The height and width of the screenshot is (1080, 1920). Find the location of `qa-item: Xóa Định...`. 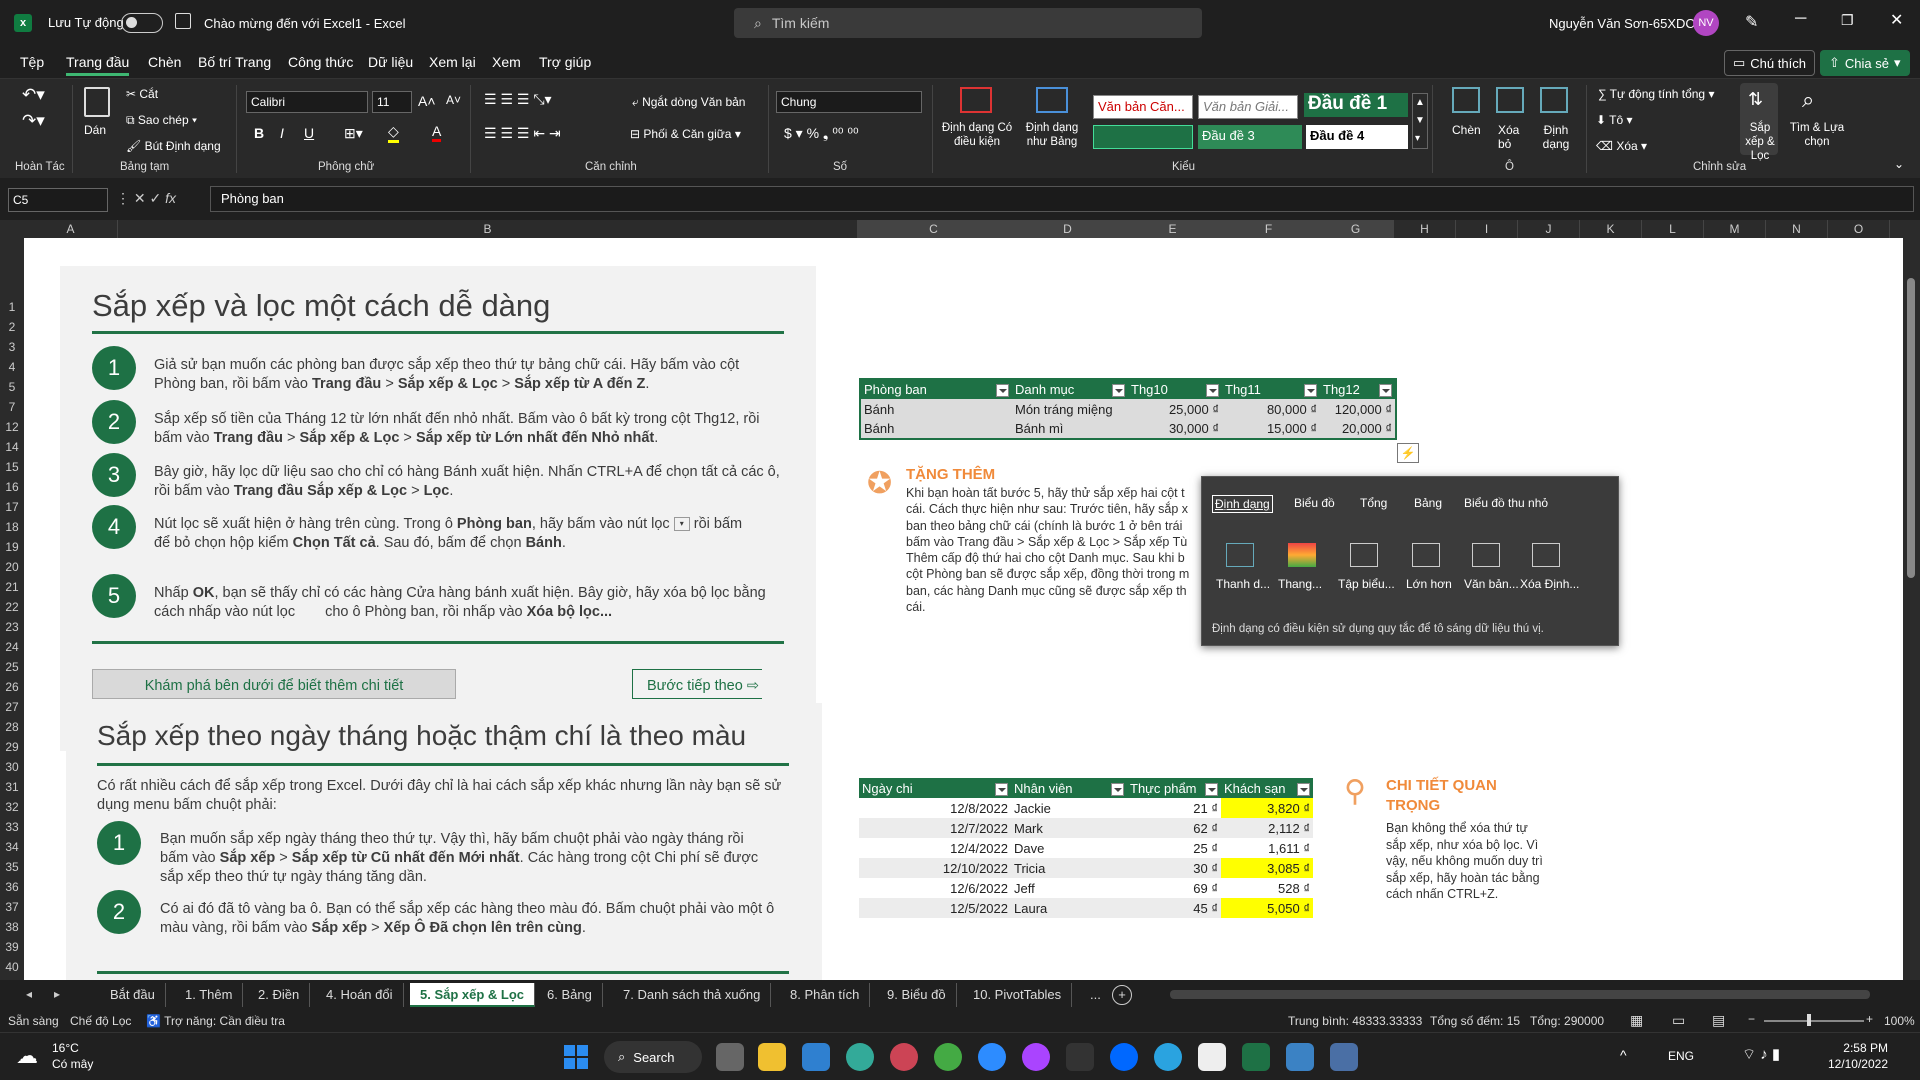

qa-item: Xóa Định... is located at coordinates (1549, 584).